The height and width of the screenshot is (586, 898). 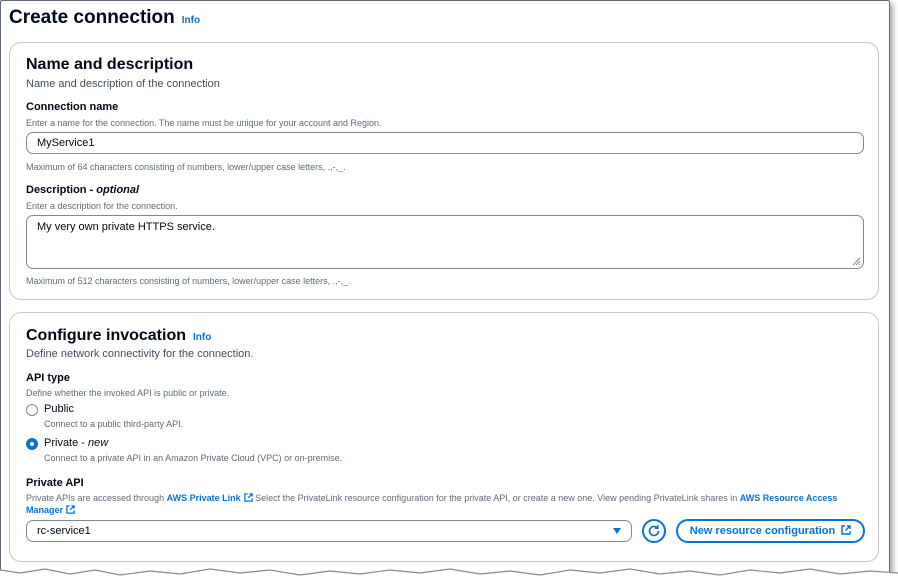 What do you see at coordinates (55, 483) in the screenshot?
I see `private-api-label: Private API` at bounding box center [55, 483].